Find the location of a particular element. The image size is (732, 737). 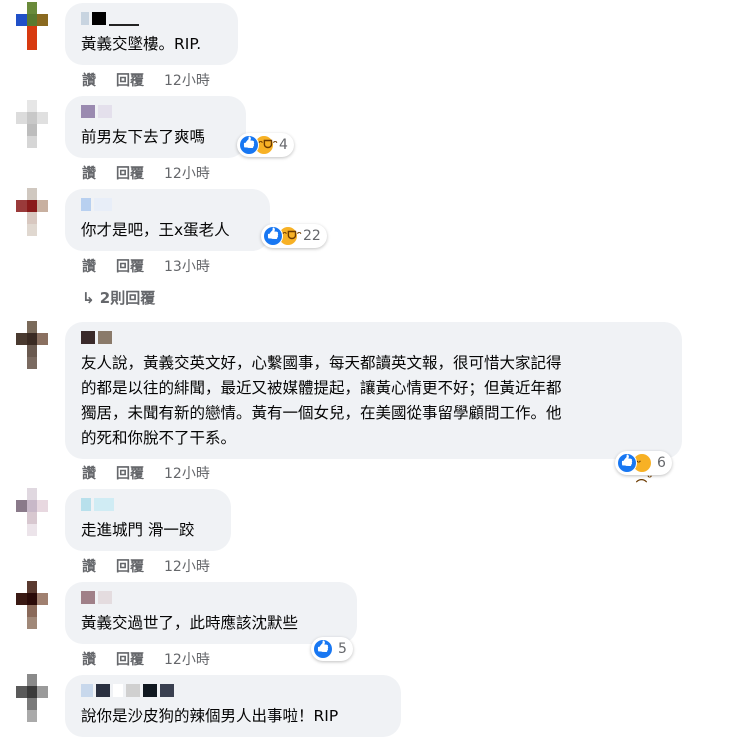

comment-bubble: 黃義交墜樓。RIP. is located at coordinates (151, 34).